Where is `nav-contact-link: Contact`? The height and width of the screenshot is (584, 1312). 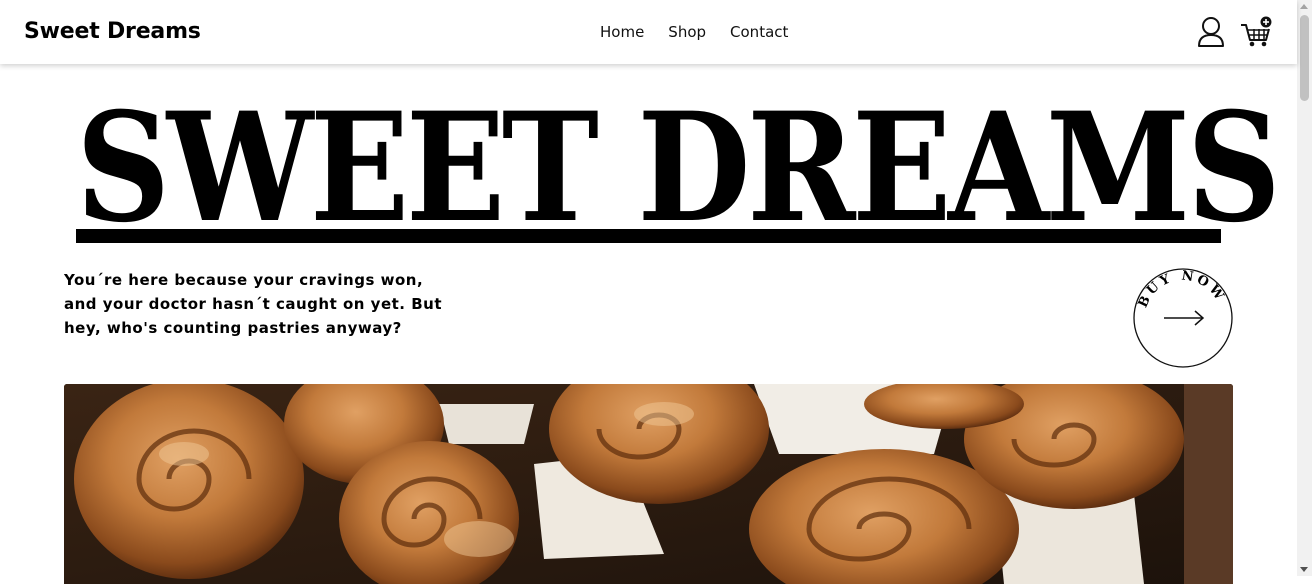
nav-contact-link: Contact is located at coordinates (759, 32).